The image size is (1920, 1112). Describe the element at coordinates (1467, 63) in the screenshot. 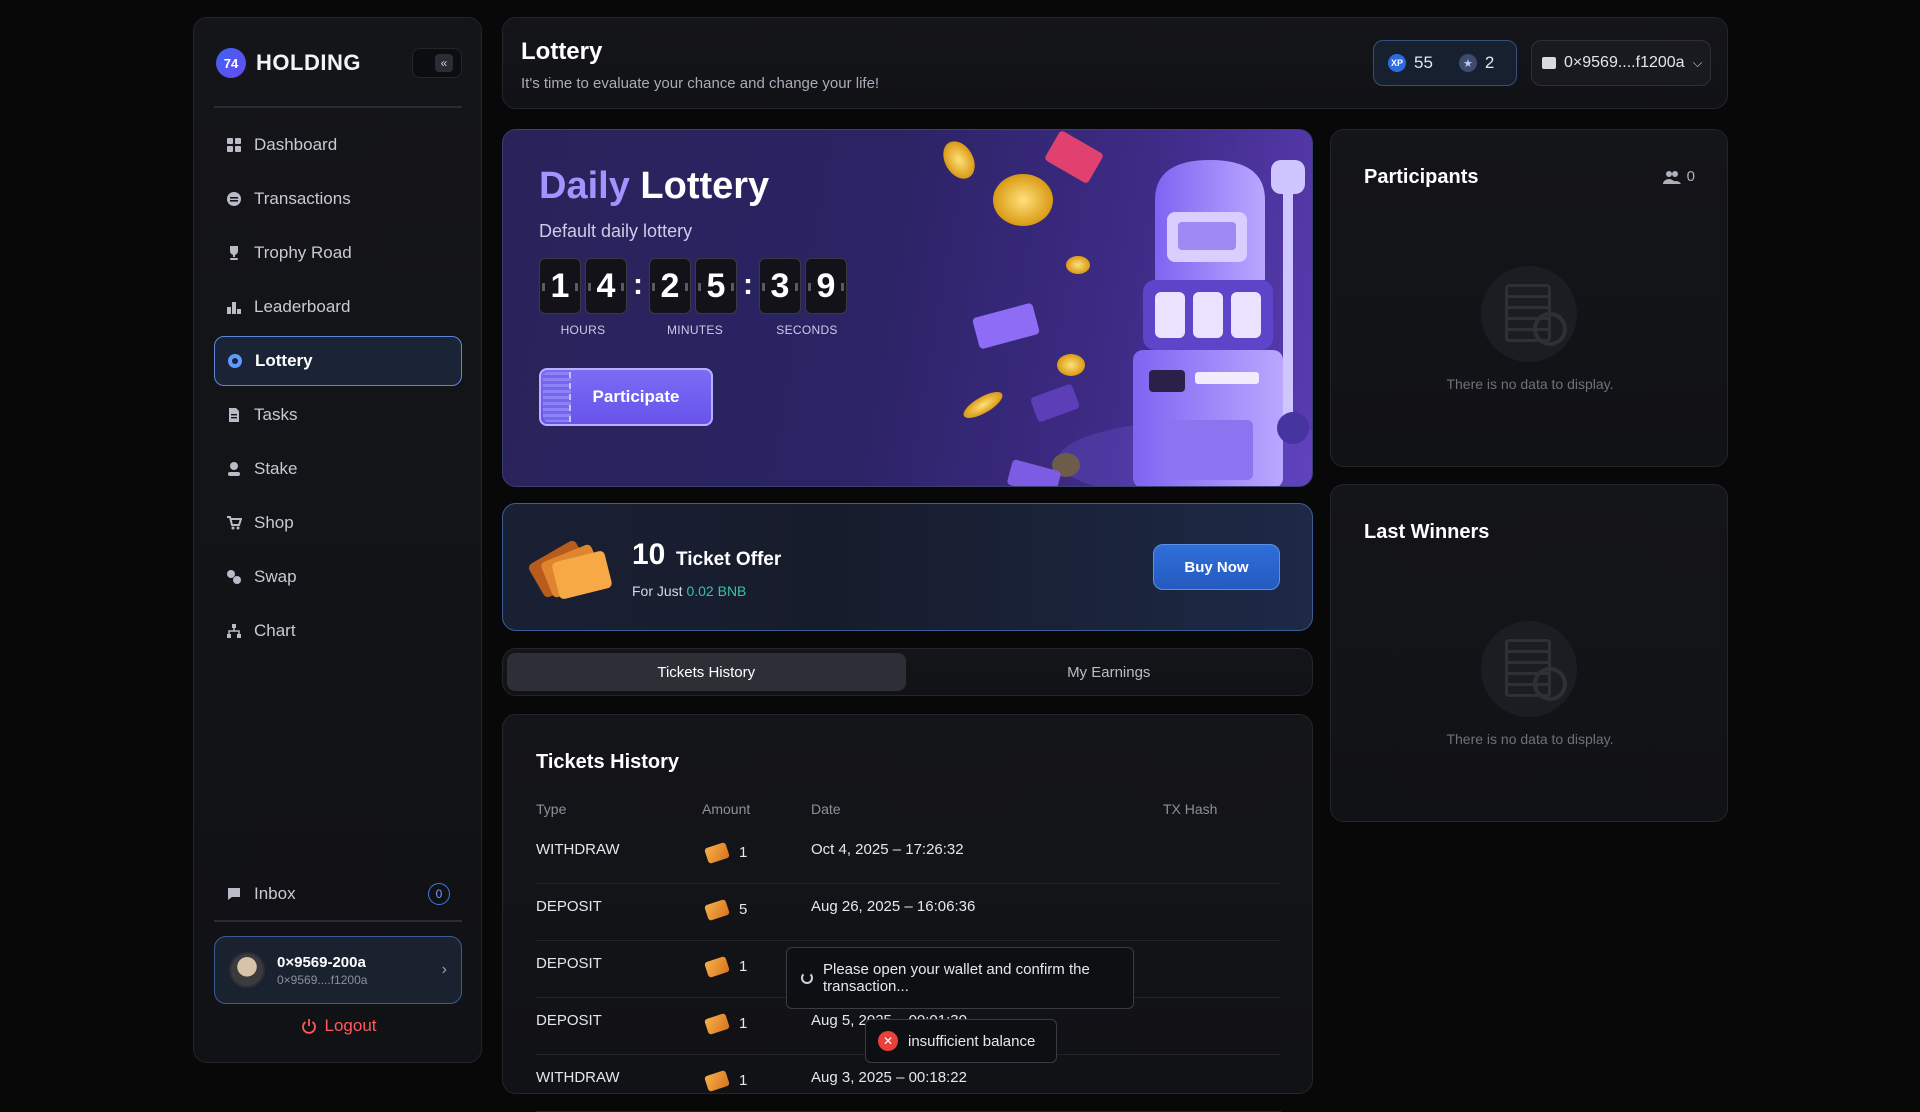

I see `star-icon: ★` at that location.